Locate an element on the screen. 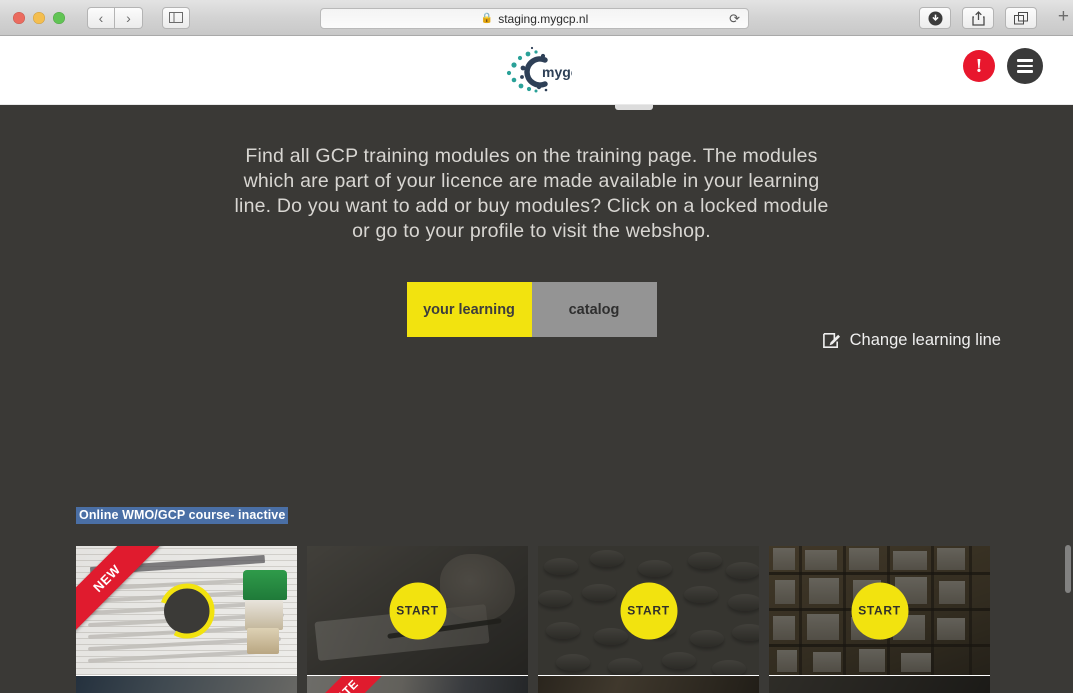 The image size is (1073, 693). card-image: NEW is located at coordinates (186, 610).